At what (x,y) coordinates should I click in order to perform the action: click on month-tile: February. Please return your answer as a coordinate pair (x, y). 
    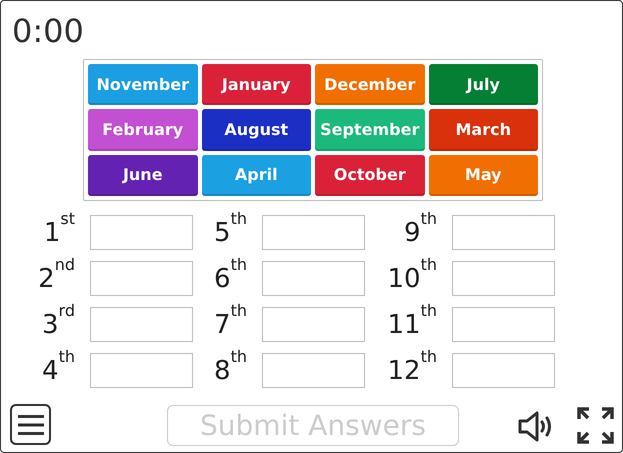
    Looking at the image, I should click on (143, 130).